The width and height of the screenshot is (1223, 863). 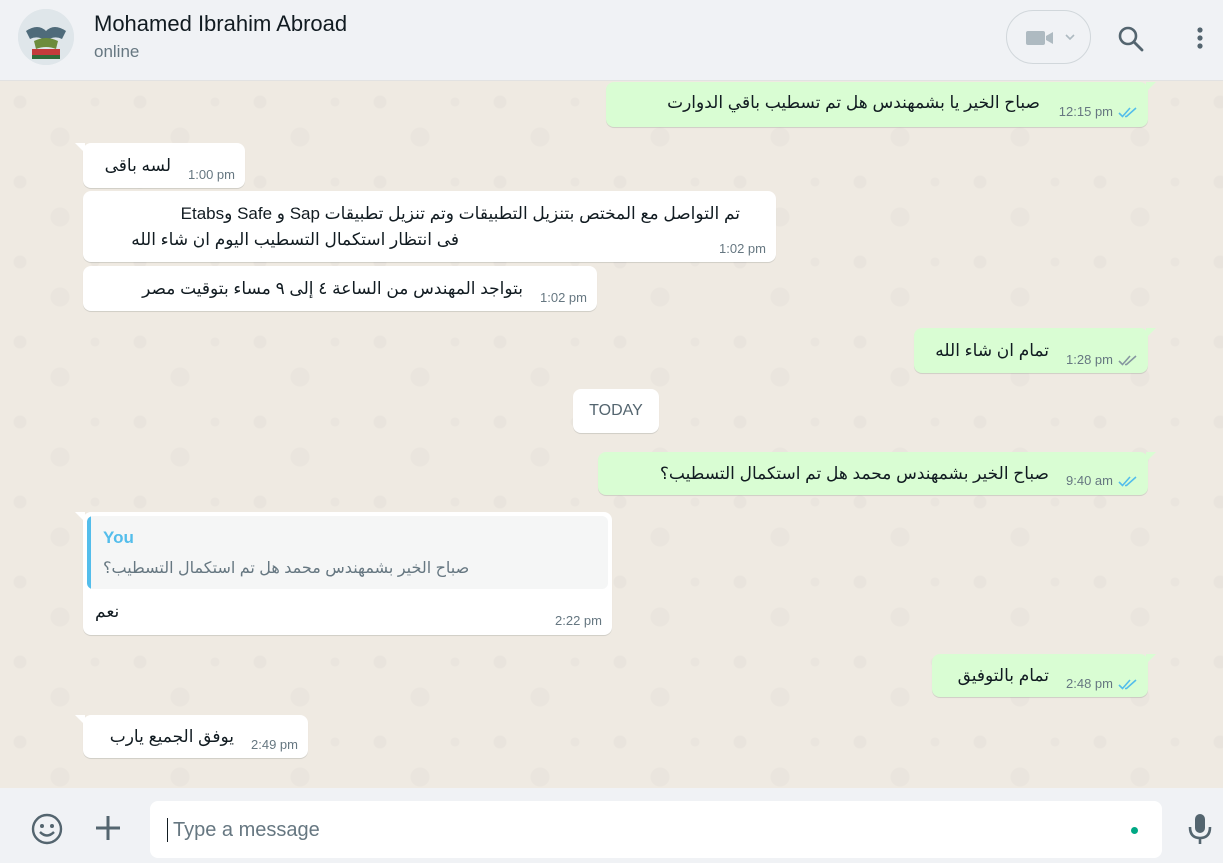 What do you see at coordinates (992, 350) in the screenshot?
I see `message-text: تمام ان شاء الله` at bounding box center [992, 350].